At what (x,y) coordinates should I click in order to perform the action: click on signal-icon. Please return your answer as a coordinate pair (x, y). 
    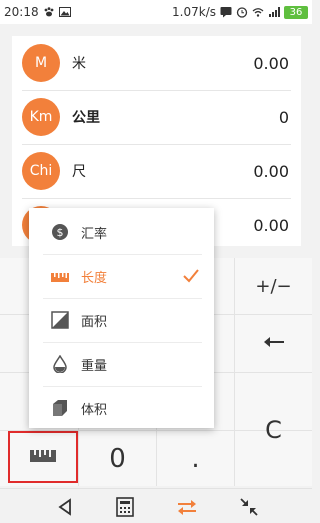
    Looking at the image, I should click on (274, 12).